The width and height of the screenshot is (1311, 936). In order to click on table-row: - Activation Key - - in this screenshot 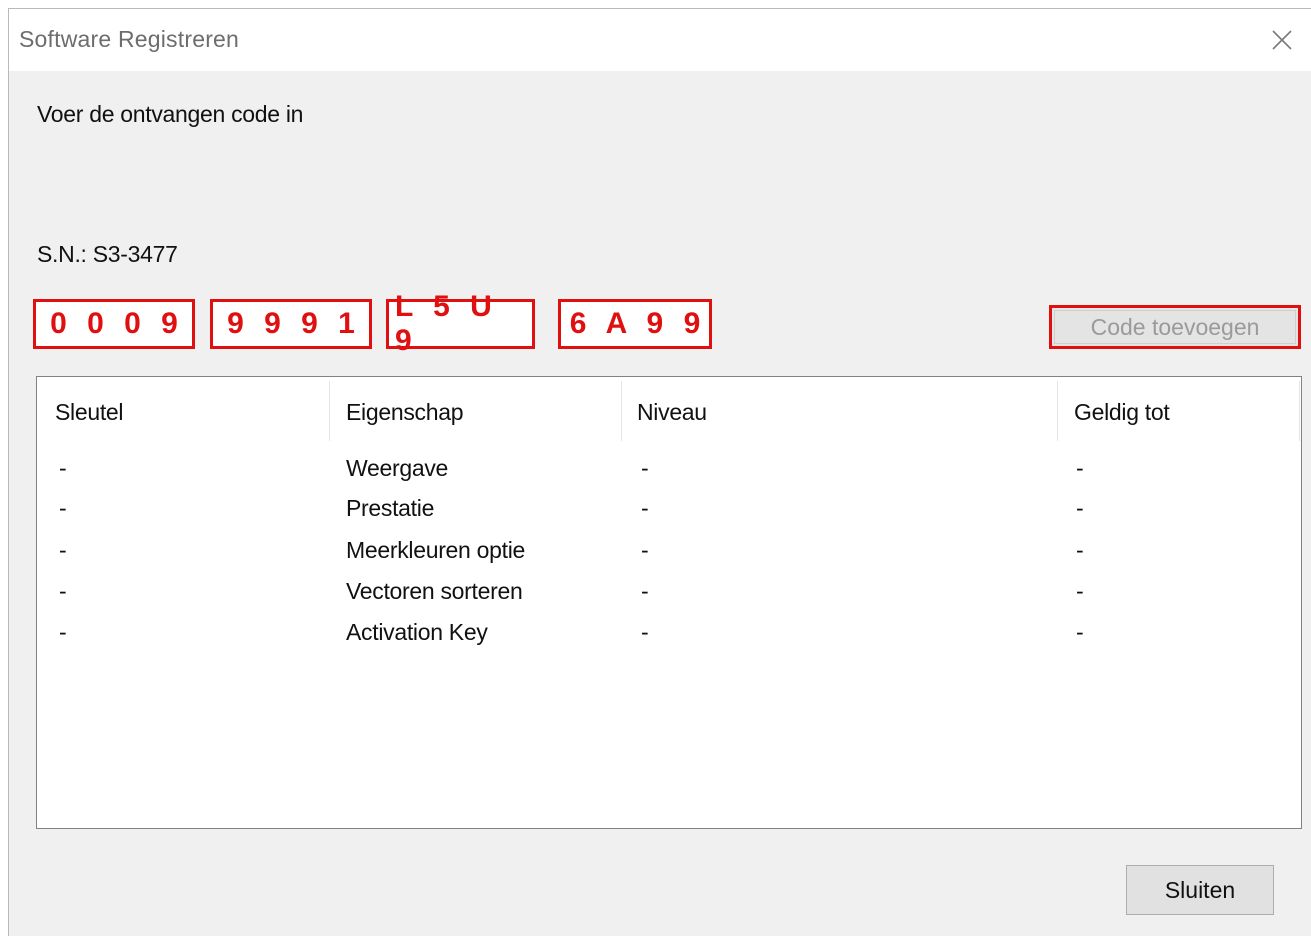, I will do `click(669, 635)`.